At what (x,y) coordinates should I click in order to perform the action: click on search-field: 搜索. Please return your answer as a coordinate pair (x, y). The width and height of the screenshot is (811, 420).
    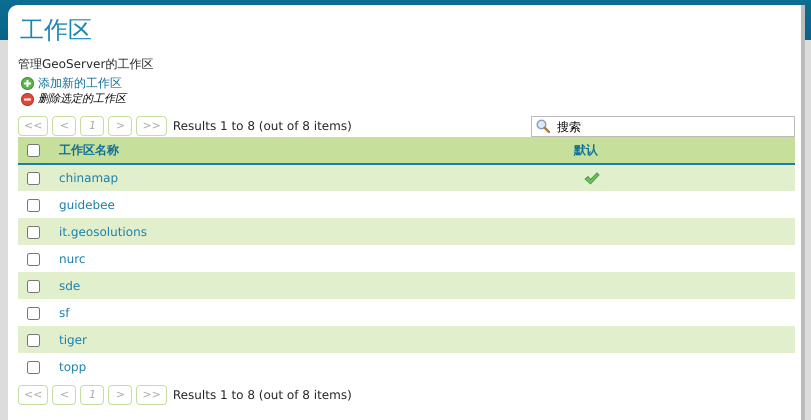
    Looking at the image, I should click on (663, 126).